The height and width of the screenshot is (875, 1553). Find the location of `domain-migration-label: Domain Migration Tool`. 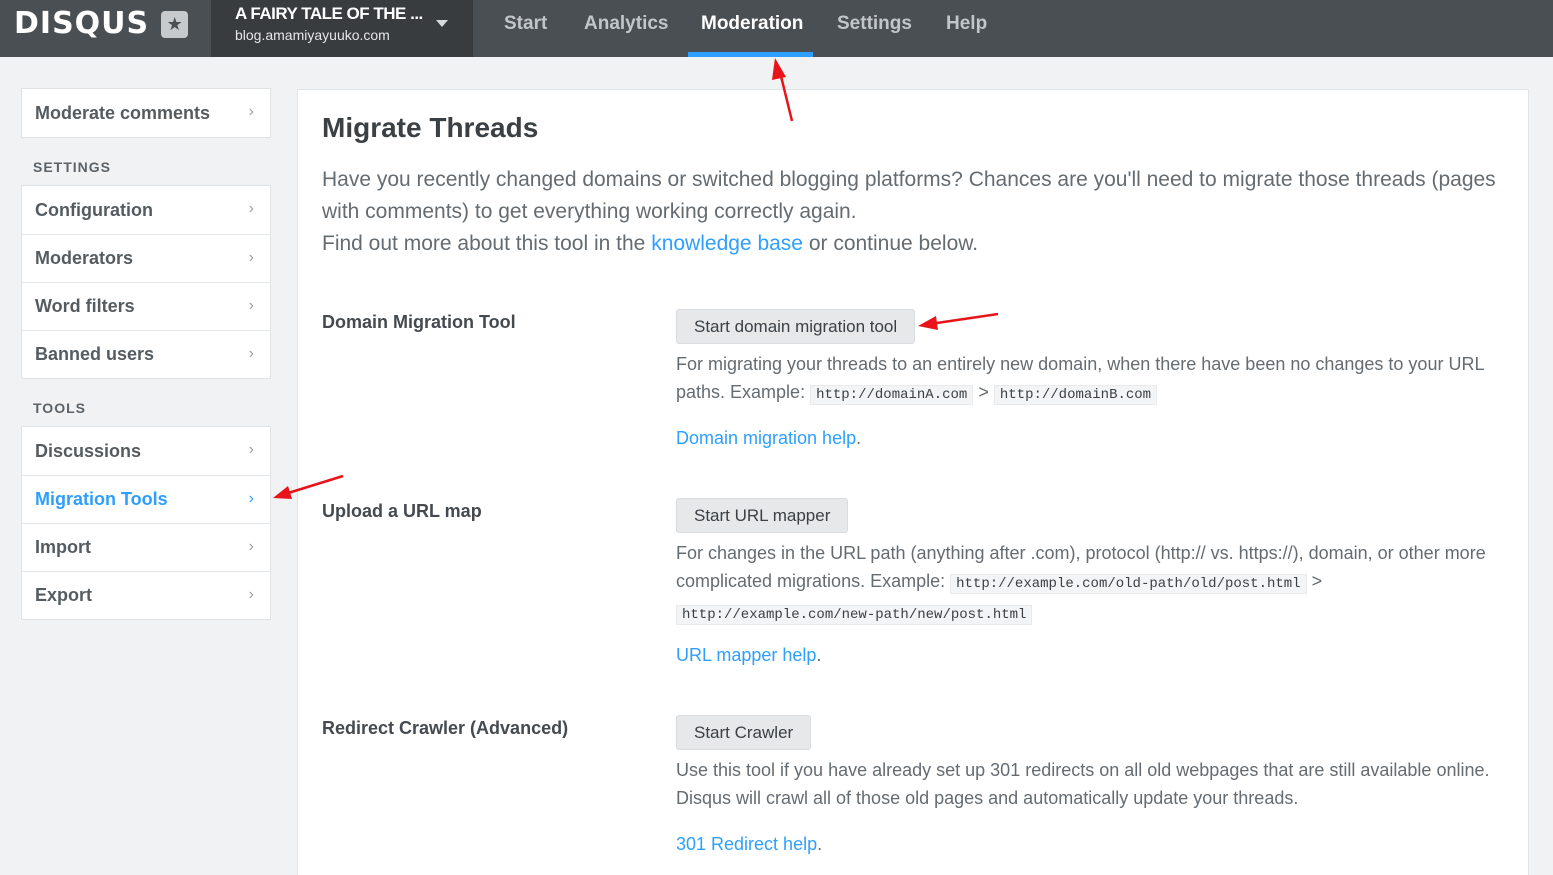

domain-migration-label: Domain Migration Tool is located at coordinates (419, 322).